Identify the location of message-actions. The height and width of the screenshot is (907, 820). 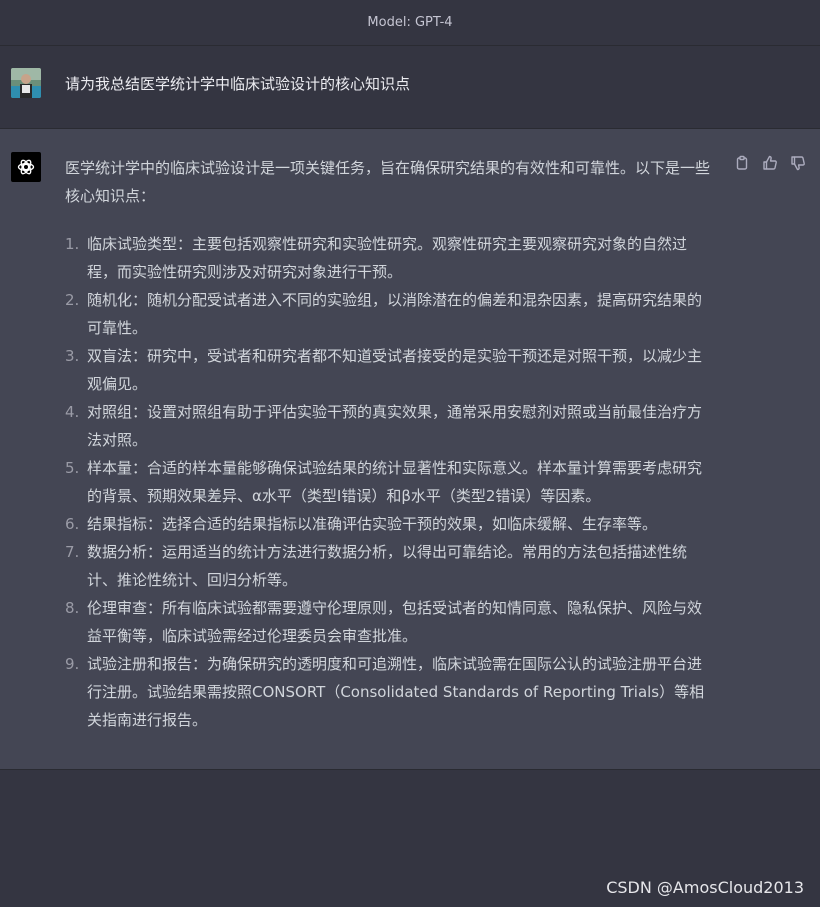
(770, 163).